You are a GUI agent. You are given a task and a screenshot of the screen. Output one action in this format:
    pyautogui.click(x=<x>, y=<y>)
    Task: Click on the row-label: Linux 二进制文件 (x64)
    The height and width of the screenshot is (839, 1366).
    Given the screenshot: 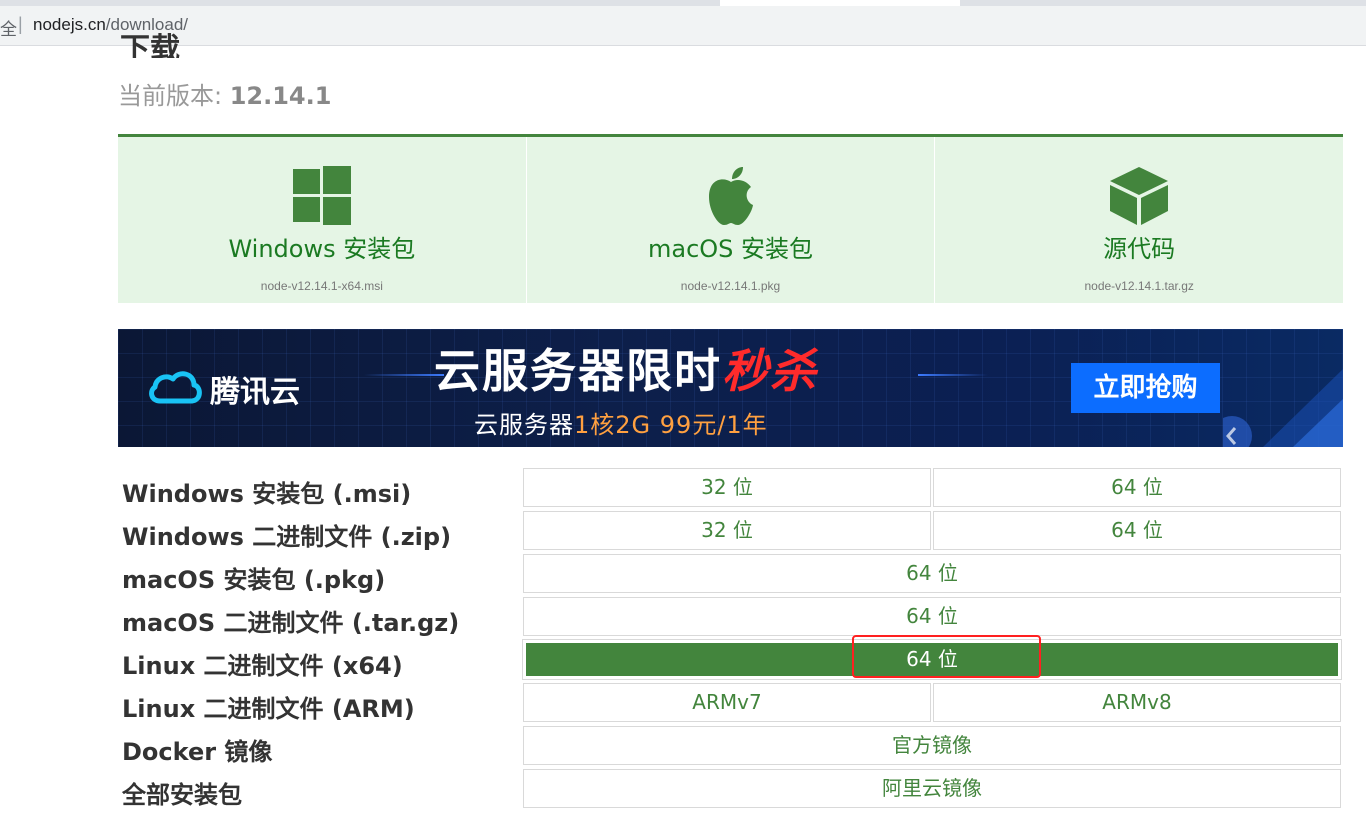 What is the action you would take?
    pyautogui.click(x=262, y=666)
    